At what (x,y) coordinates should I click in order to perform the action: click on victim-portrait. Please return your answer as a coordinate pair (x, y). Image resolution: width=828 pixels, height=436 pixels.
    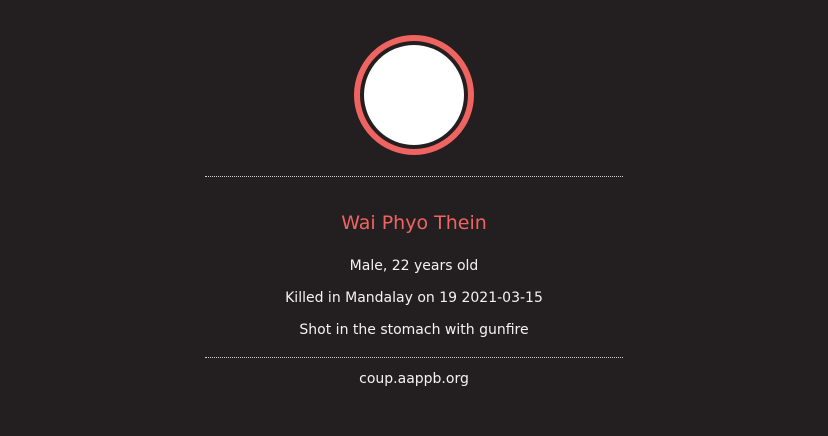
    Looking at the image, I should click on (414, 95).